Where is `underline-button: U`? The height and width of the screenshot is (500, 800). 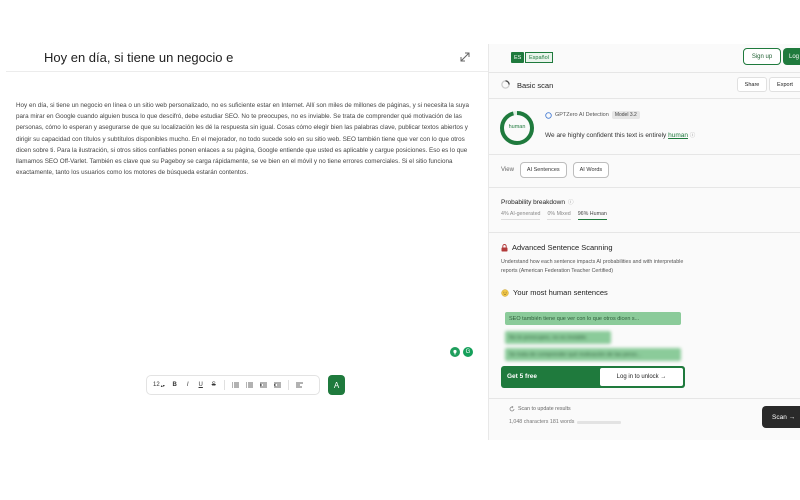 underline-button: U is located at coordinates (201, 385).